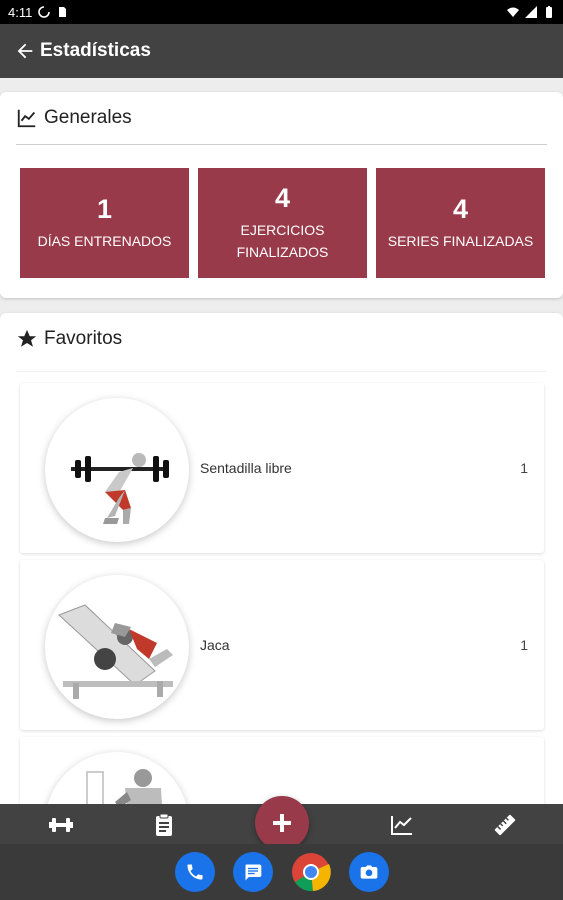 This screenshot has height=900, width=563. What do you see at coordinates (281, 118) in the screenshot?
I see `general-header: Generales` at bounding box center [281, 118].